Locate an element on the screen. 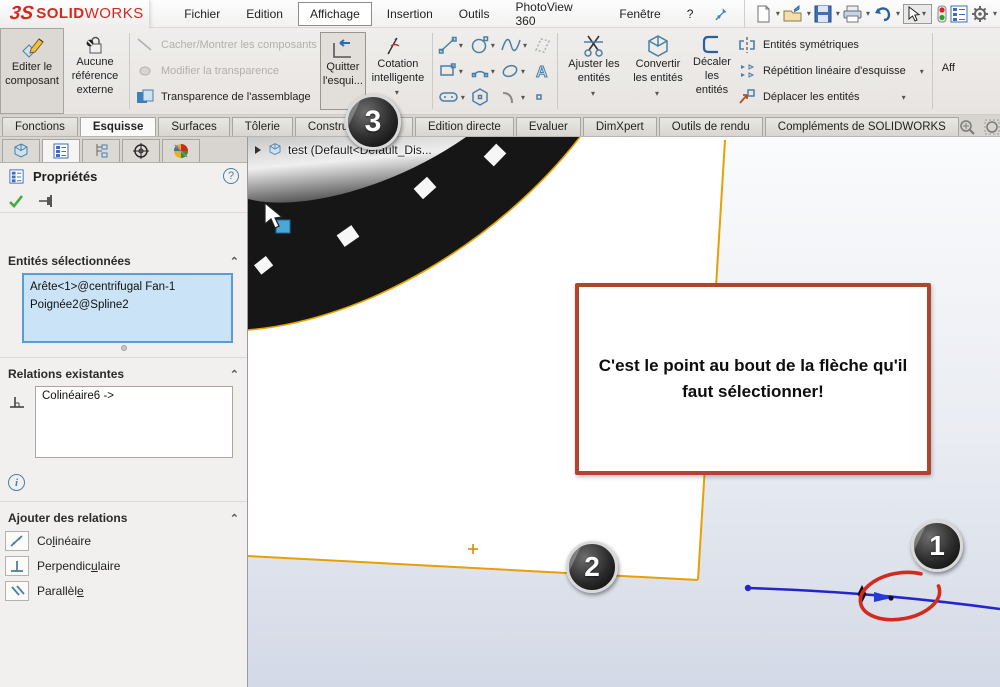  appearance-tab is located at coordinates (181, 150).